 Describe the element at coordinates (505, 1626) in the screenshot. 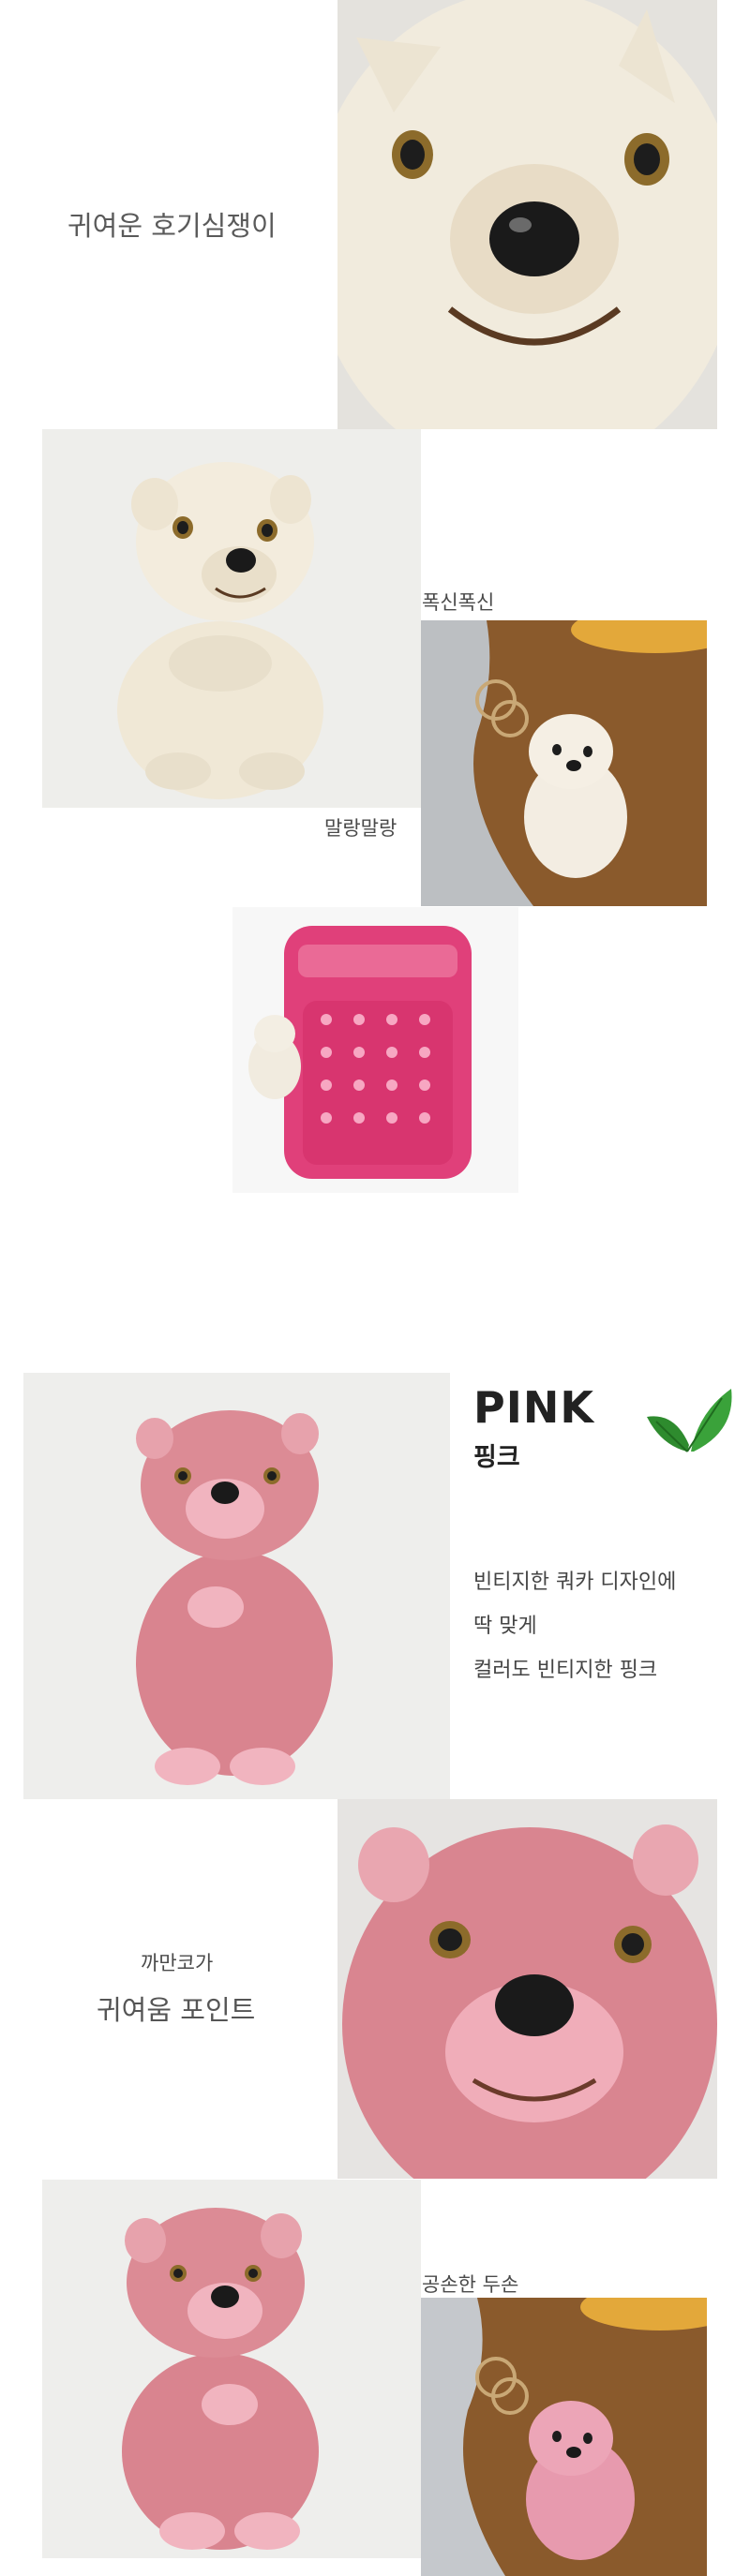

I see `description-line-2: 딱 맞게` at that location.